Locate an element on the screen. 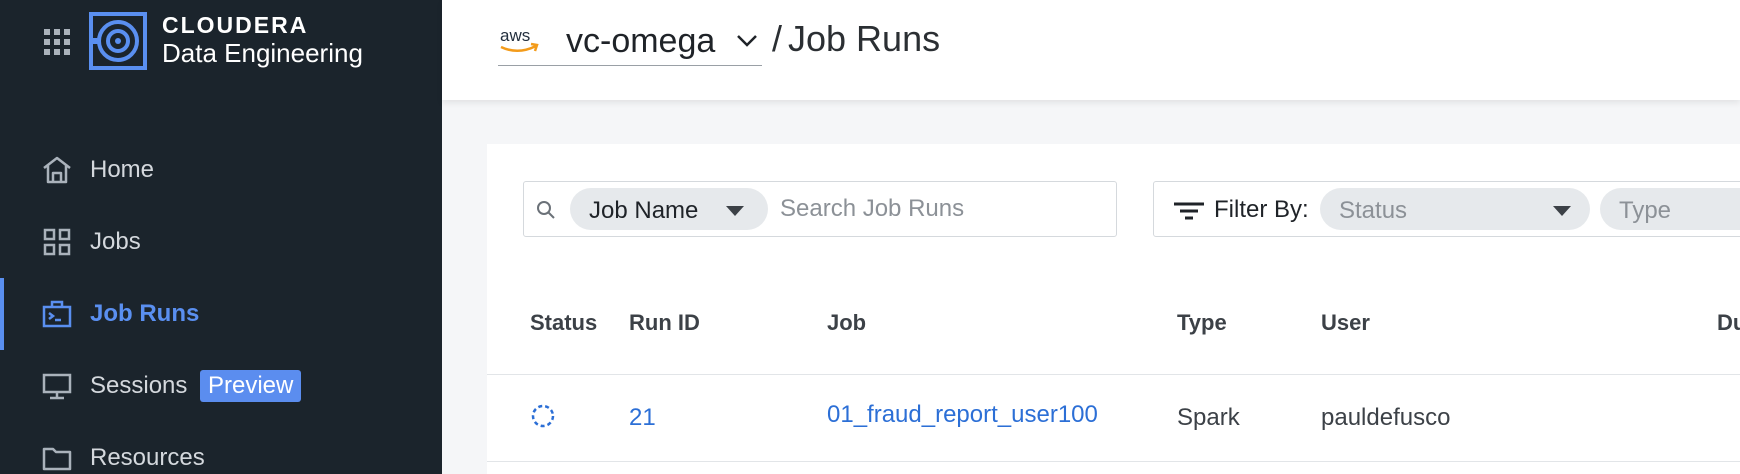 The width and height of the screenshot is (1740, 474). brand-name: CLOUDERA Data Engineering is located at coordinates (262, 40).